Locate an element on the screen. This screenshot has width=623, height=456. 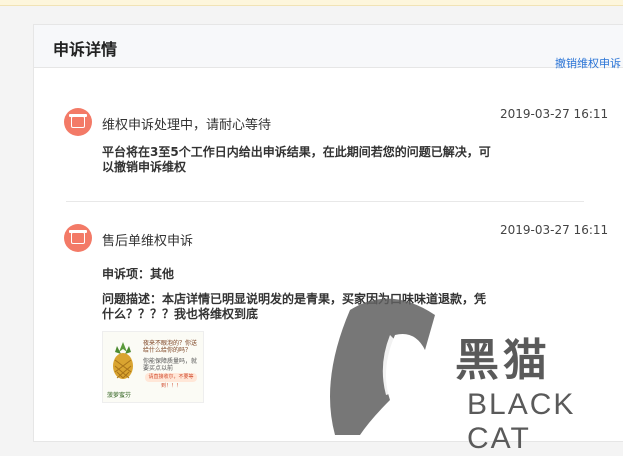
divider is located at coordinates (325, 201).